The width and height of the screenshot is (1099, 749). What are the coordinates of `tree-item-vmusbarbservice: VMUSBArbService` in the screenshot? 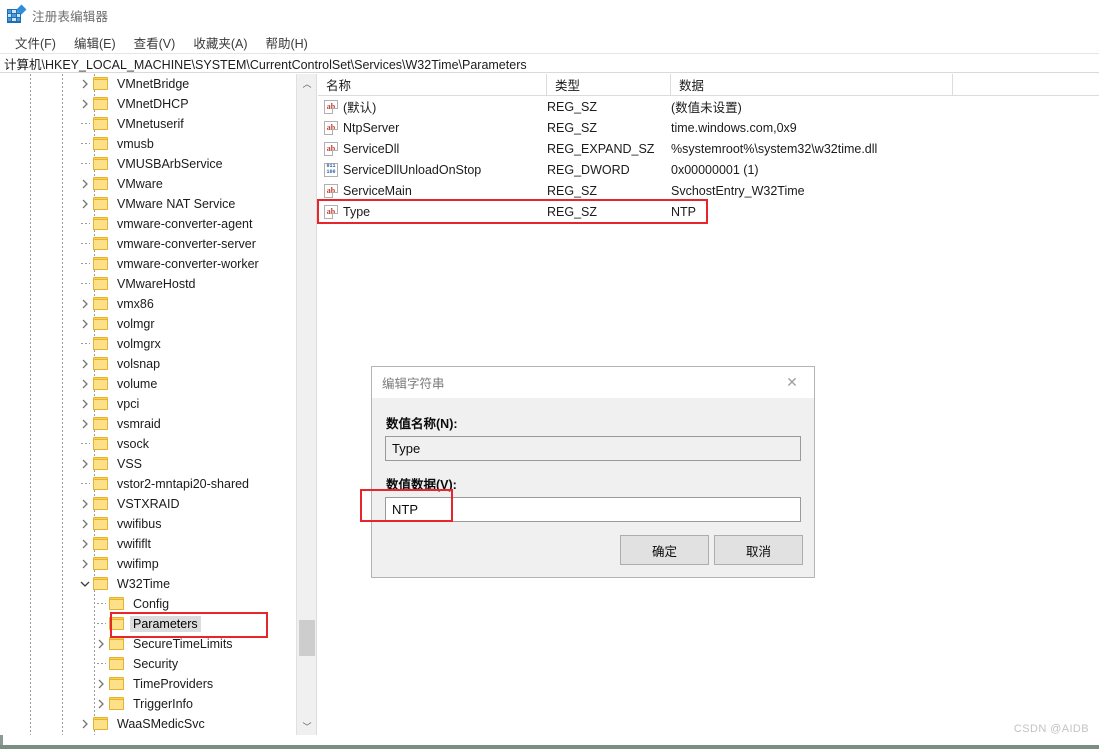 It's located at (148, 164).